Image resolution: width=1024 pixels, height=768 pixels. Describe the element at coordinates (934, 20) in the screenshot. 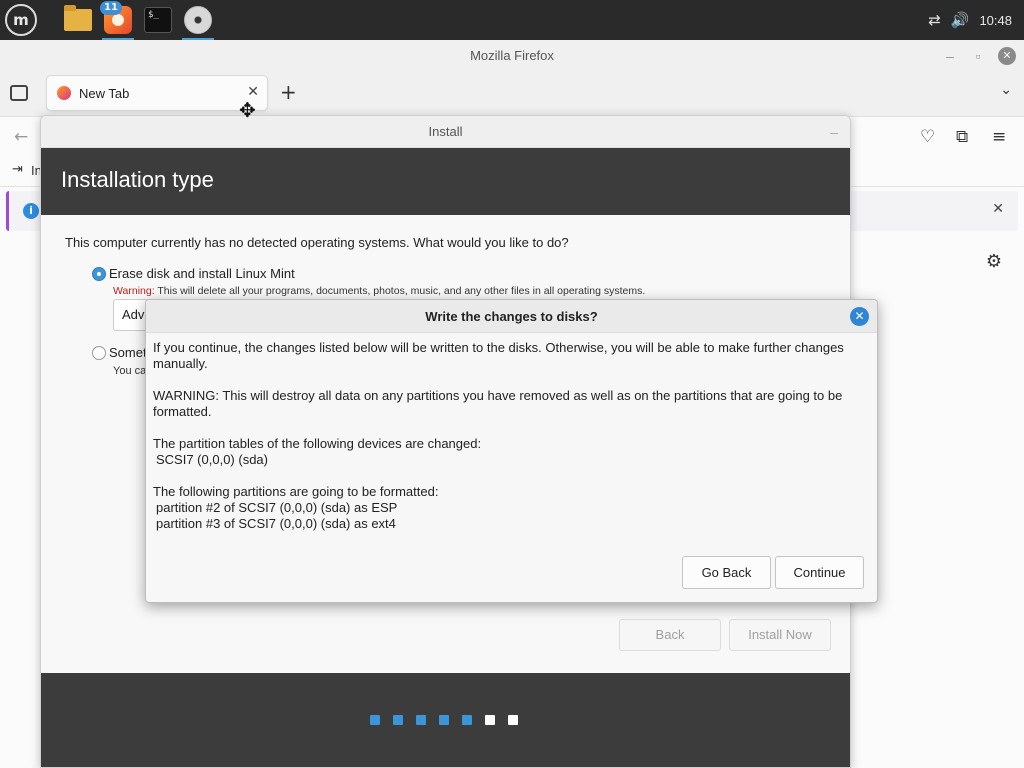

I see `network-icon: ⇄` at that location.